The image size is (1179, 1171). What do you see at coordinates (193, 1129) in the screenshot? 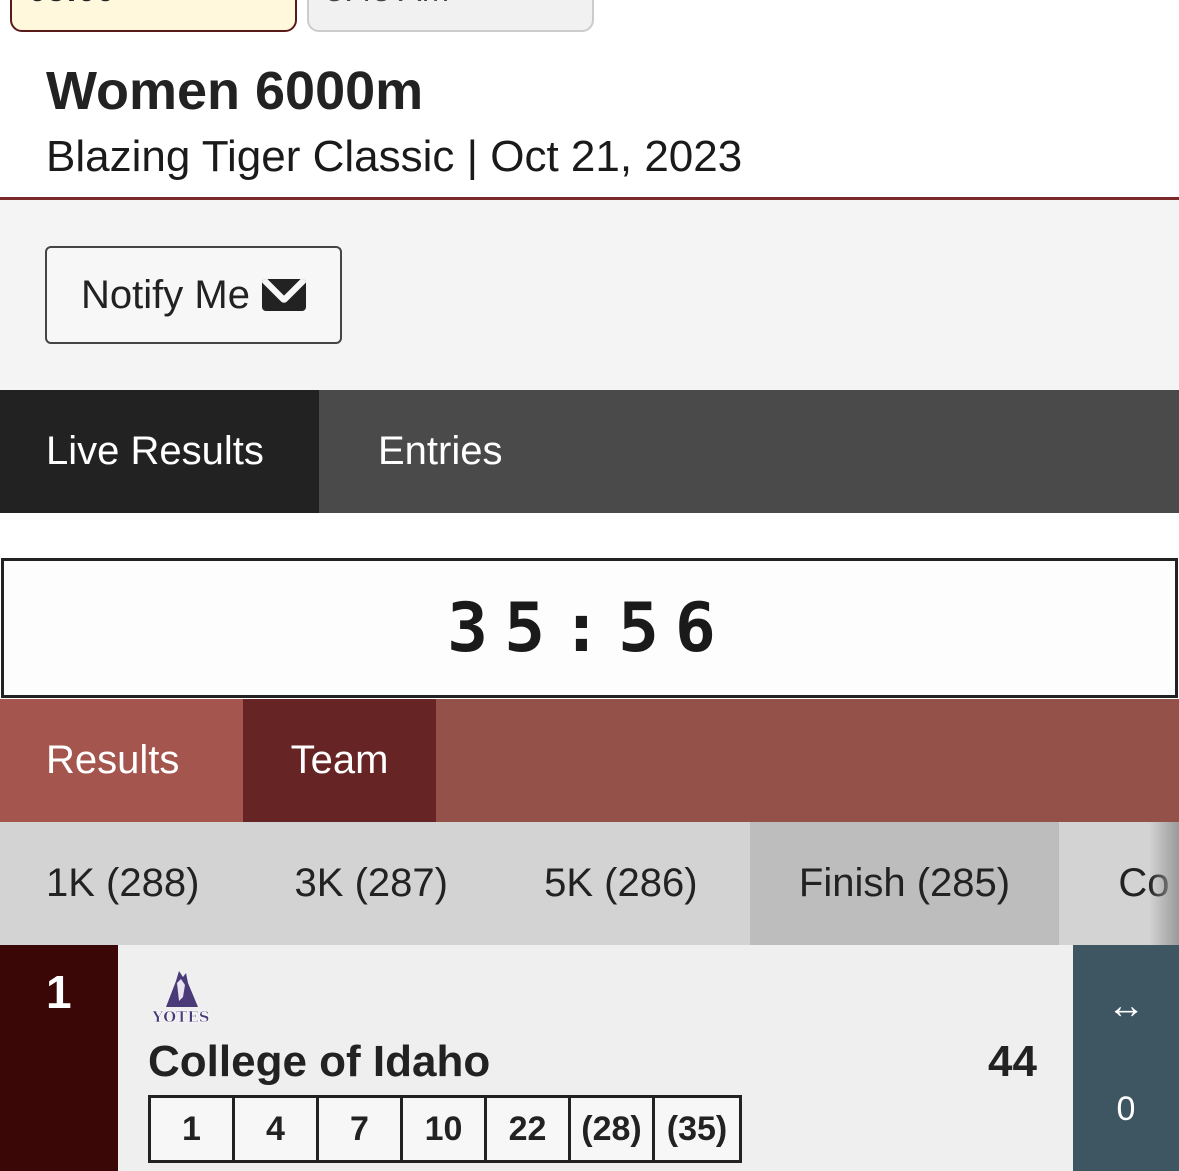
I see `place-cell: 1` at bounding box center [193, 1129].